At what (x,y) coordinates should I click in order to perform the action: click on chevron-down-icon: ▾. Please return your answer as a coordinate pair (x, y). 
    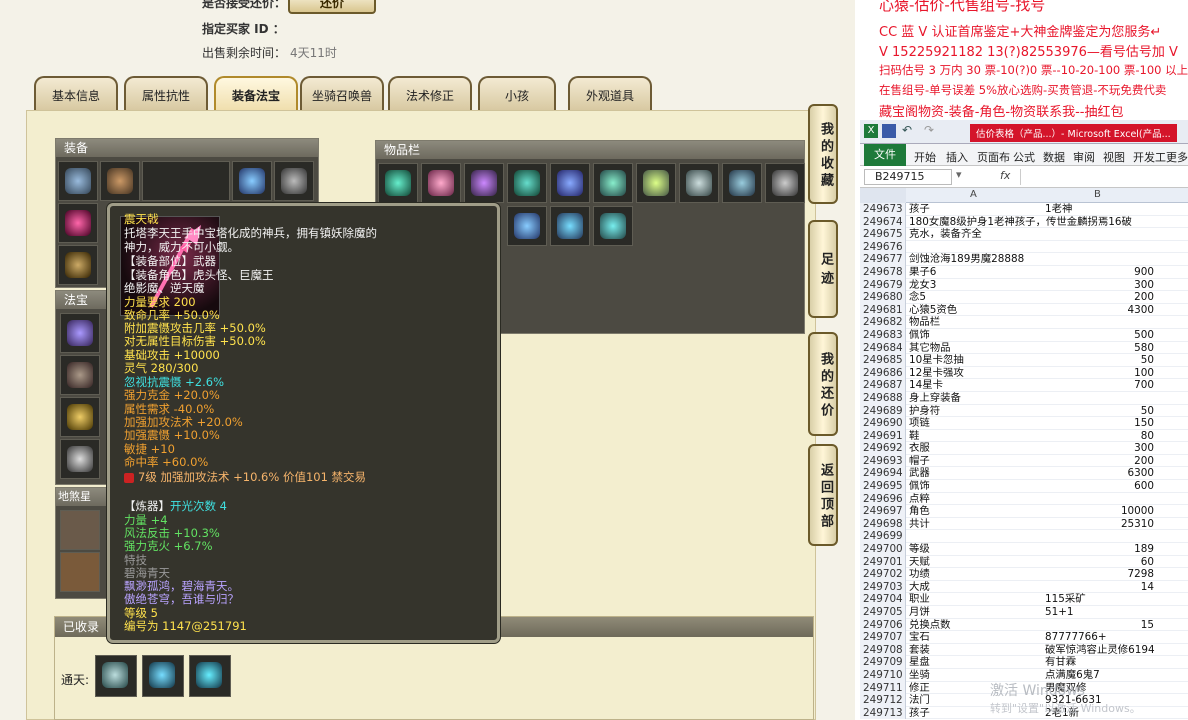
    Looking at the image, I should click on (959, 174).